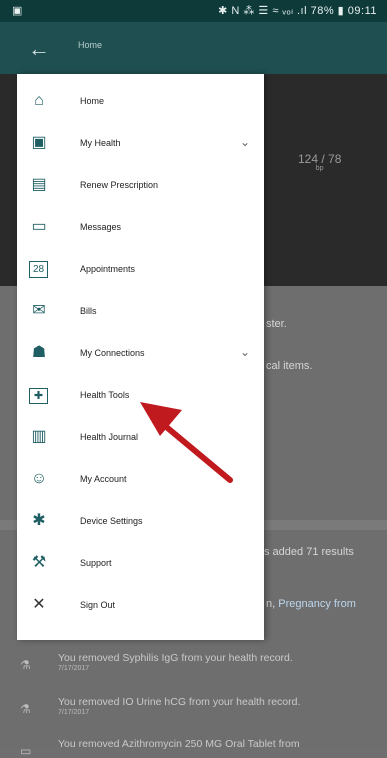 This screenshot has height=758, width=387. Describe the element at coordinates (39, 562) in the screenshot. I see `wrench-icon: ⚒` at that location.